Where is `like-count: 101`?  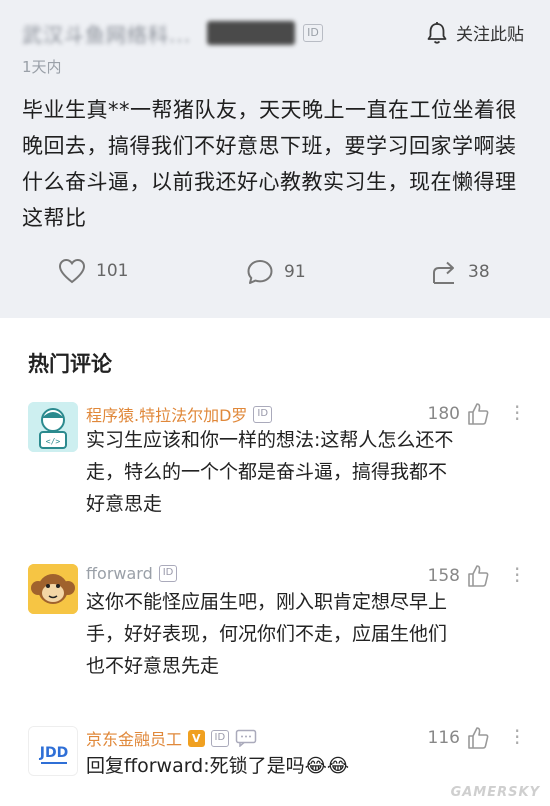
like-count: 101 is located at coordinates (112, 271).